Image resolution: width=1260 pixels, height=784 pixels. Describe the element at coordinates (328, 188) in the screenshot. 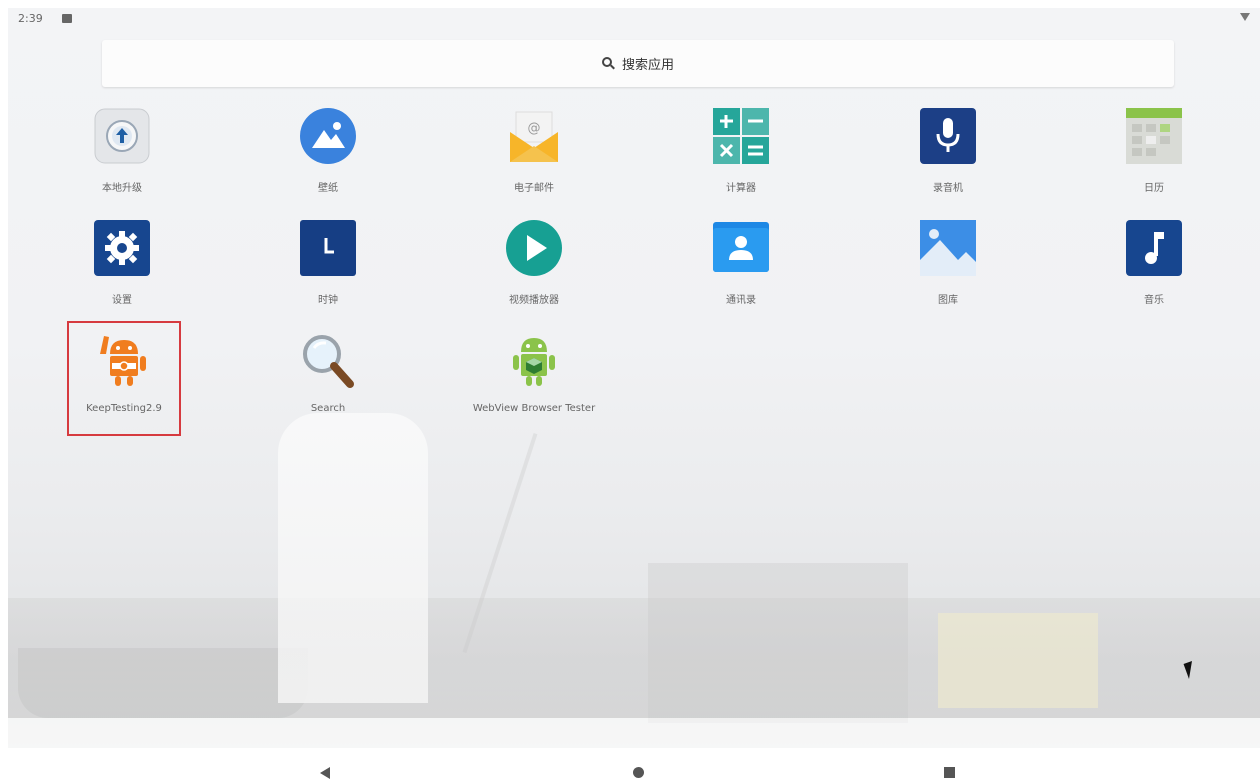

I see `app-label: 壁纸` at that location.